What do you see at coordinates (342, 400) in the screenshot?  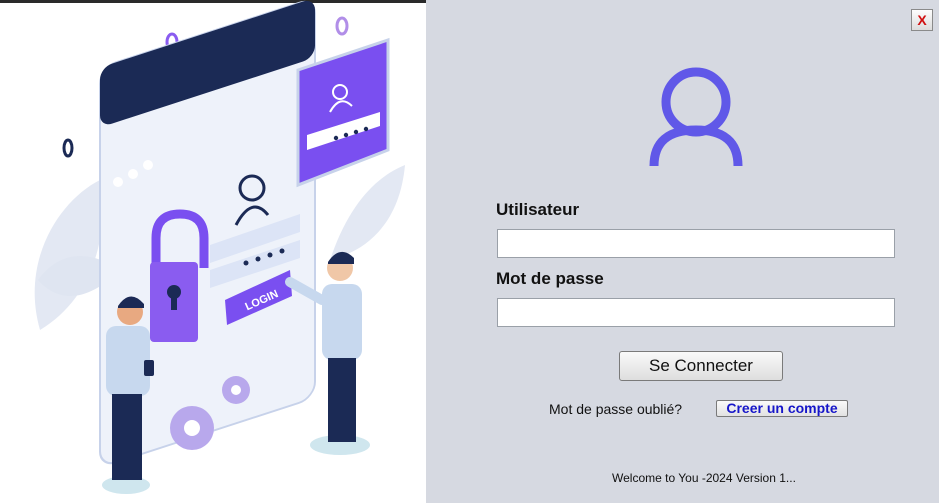 I see `person-right-legs` at bounding box center [342, 400].